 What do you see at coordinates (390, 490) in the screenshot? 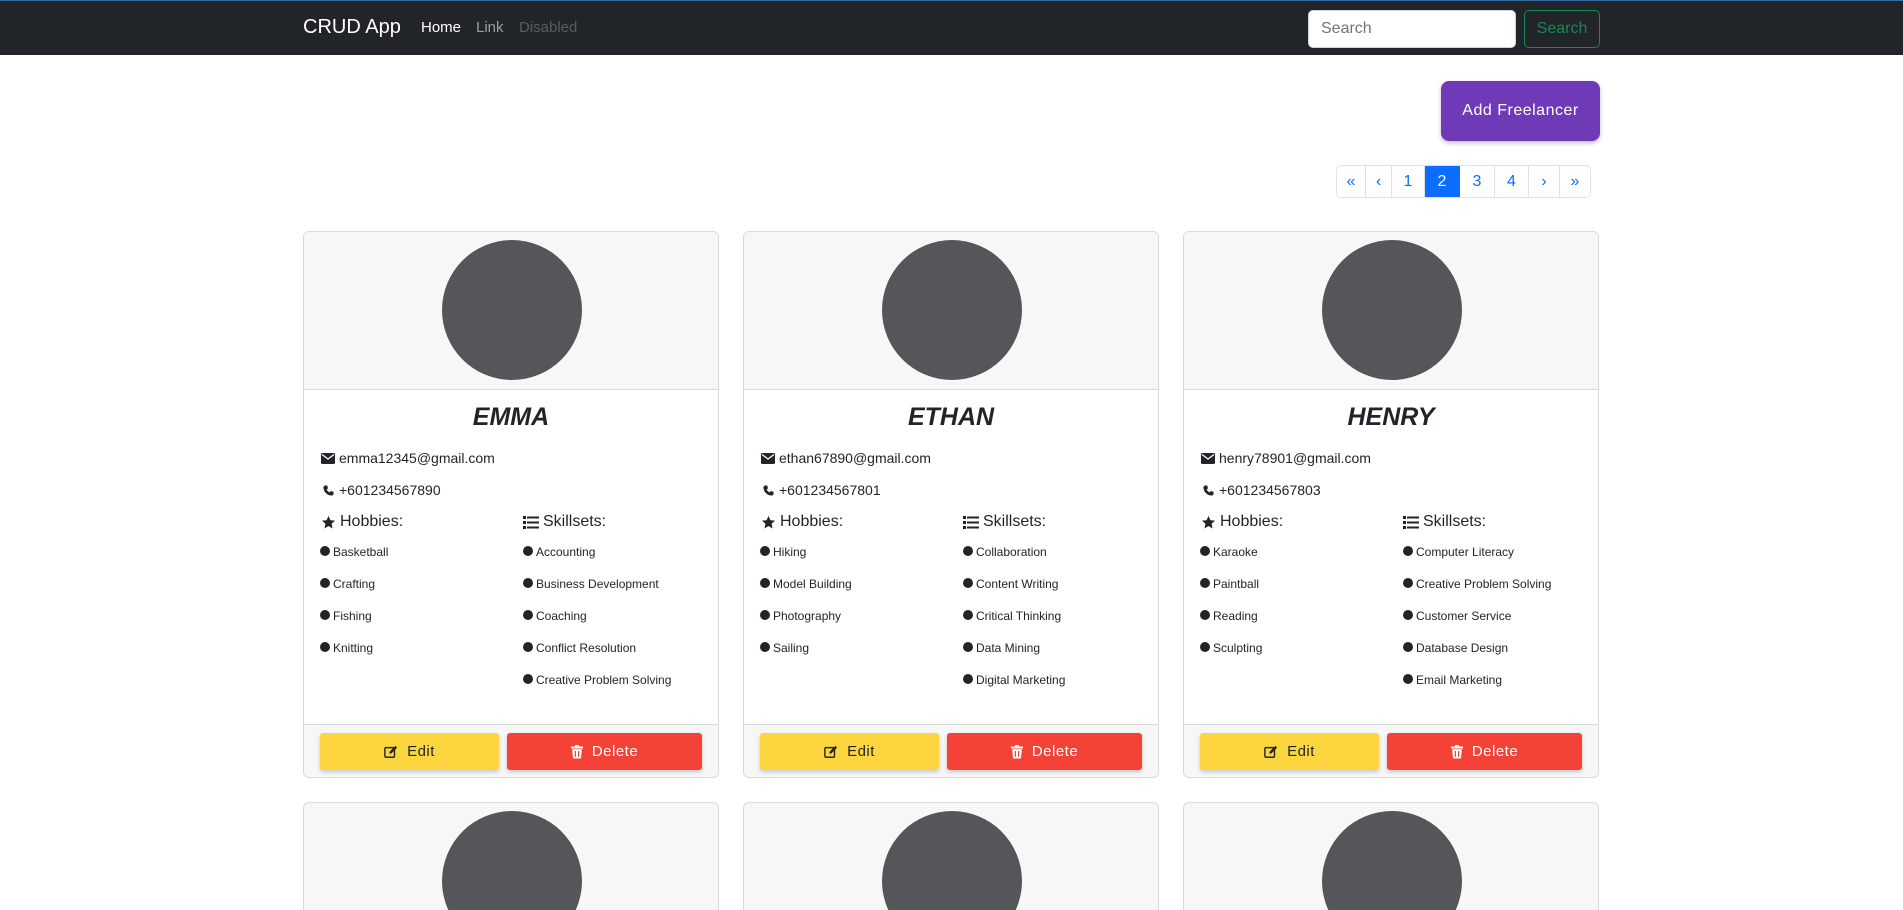
I see `freelancer-phone: +601234567890` at bounding box center [390, 490].